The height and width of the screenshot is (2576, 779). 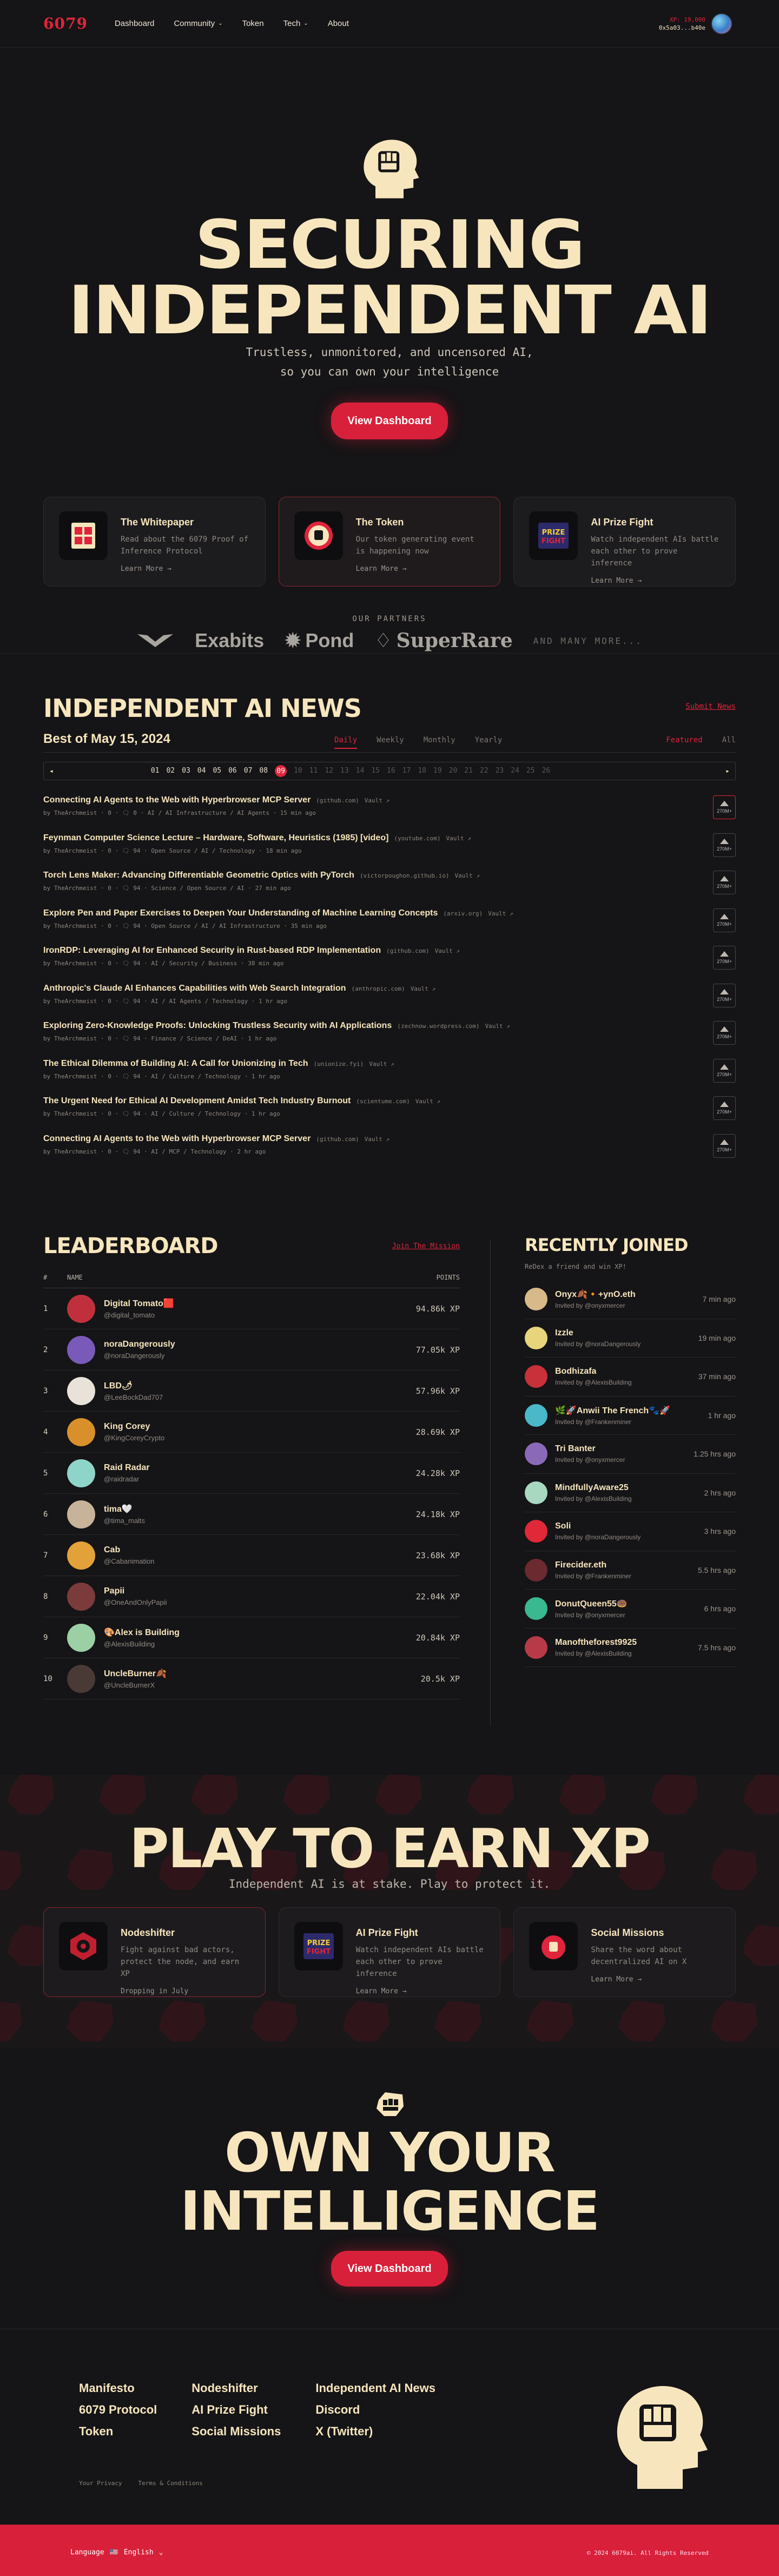 I want to click on wallet-widget: XP: 19,000 0x5a03...b40e, so click(x=695, y=24).